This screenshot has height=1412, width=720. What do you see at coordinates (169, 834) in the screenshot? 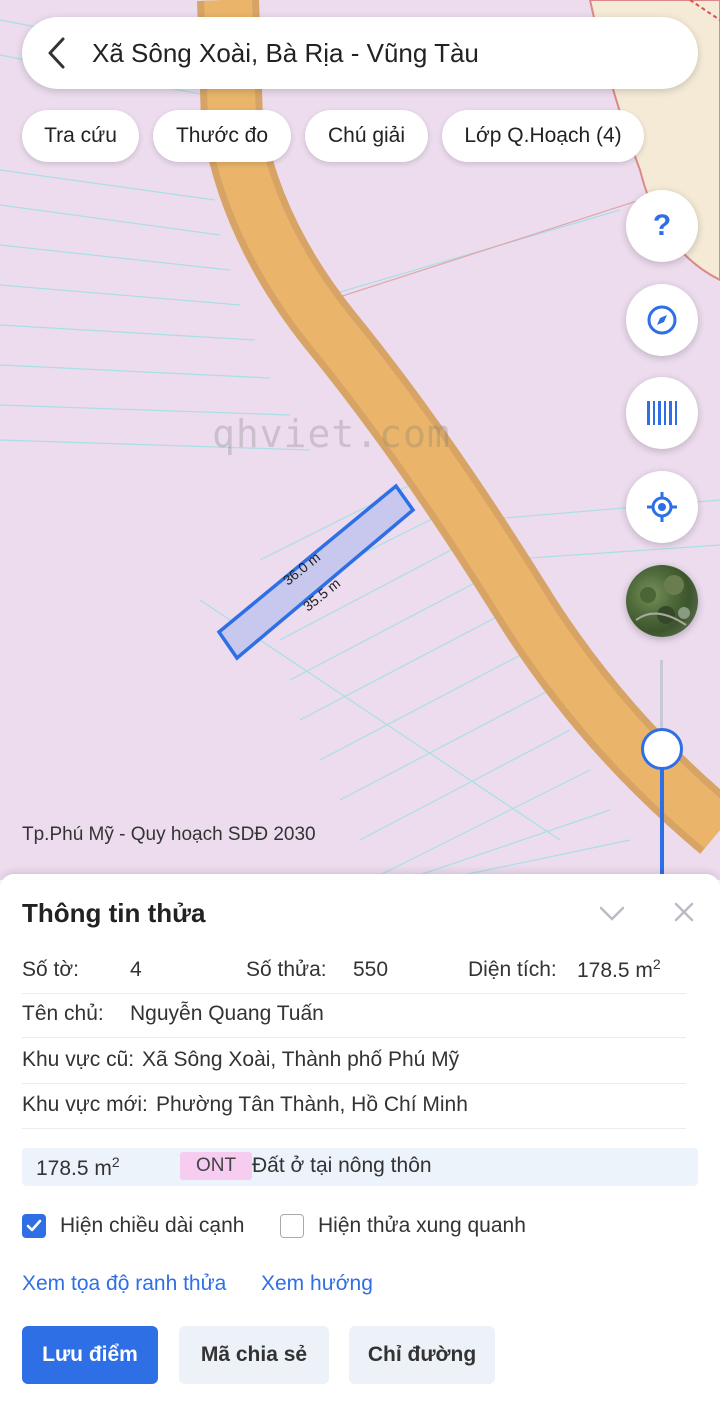
I see `map-caption: Tp.Phú Mỹ - Quy hoạch SDĐ 2030` at bounding box center [169, 834].